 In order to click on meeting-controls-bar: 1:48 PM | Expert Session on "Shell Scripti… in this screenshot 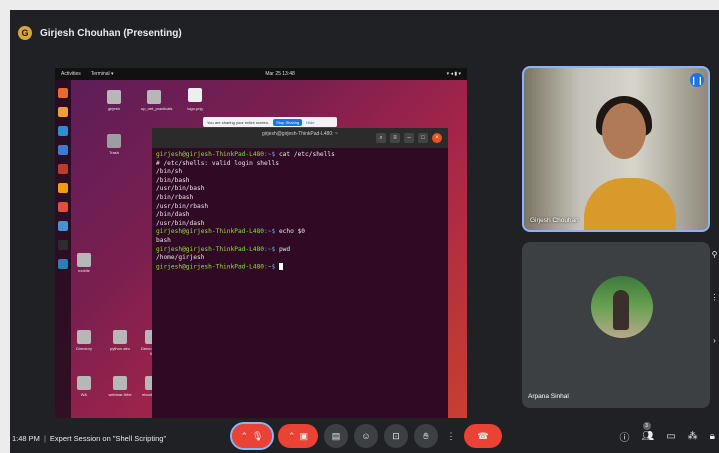, I will do `click(364, 437)`.